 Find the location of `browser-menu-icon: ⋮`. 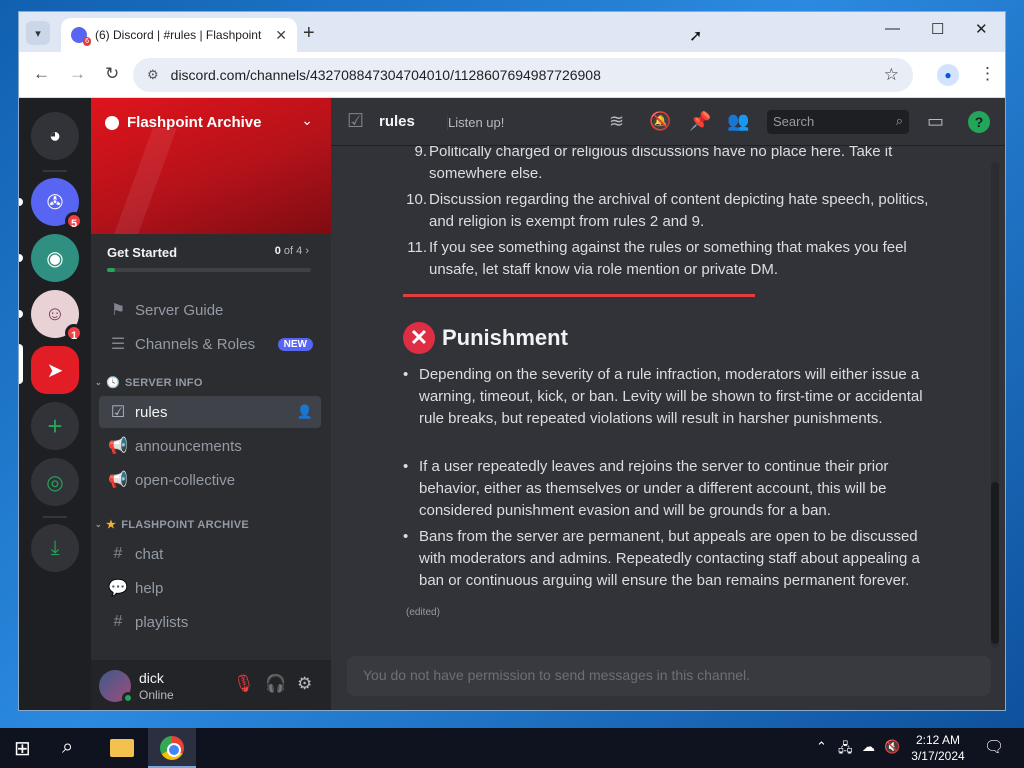

browser-menu-icon: ⋮ is located at coordinates (987, 74).